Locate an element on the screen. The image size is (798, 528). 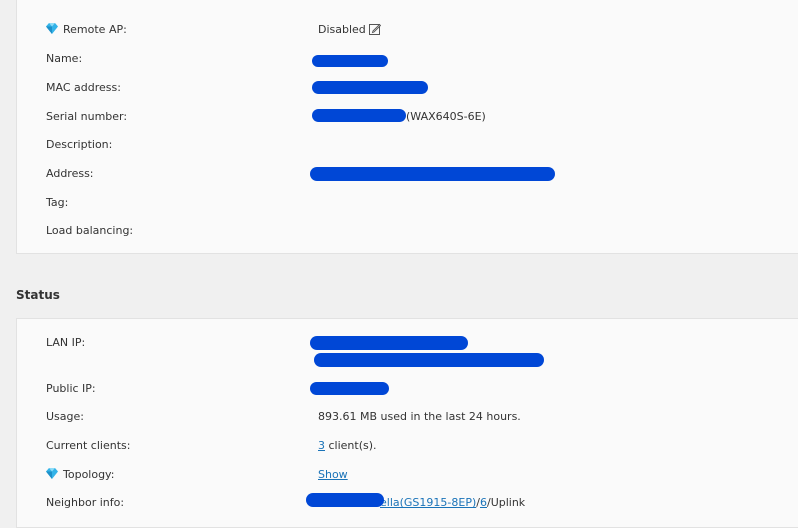
topology-label: Topology: is located at coordinates (80, 474).